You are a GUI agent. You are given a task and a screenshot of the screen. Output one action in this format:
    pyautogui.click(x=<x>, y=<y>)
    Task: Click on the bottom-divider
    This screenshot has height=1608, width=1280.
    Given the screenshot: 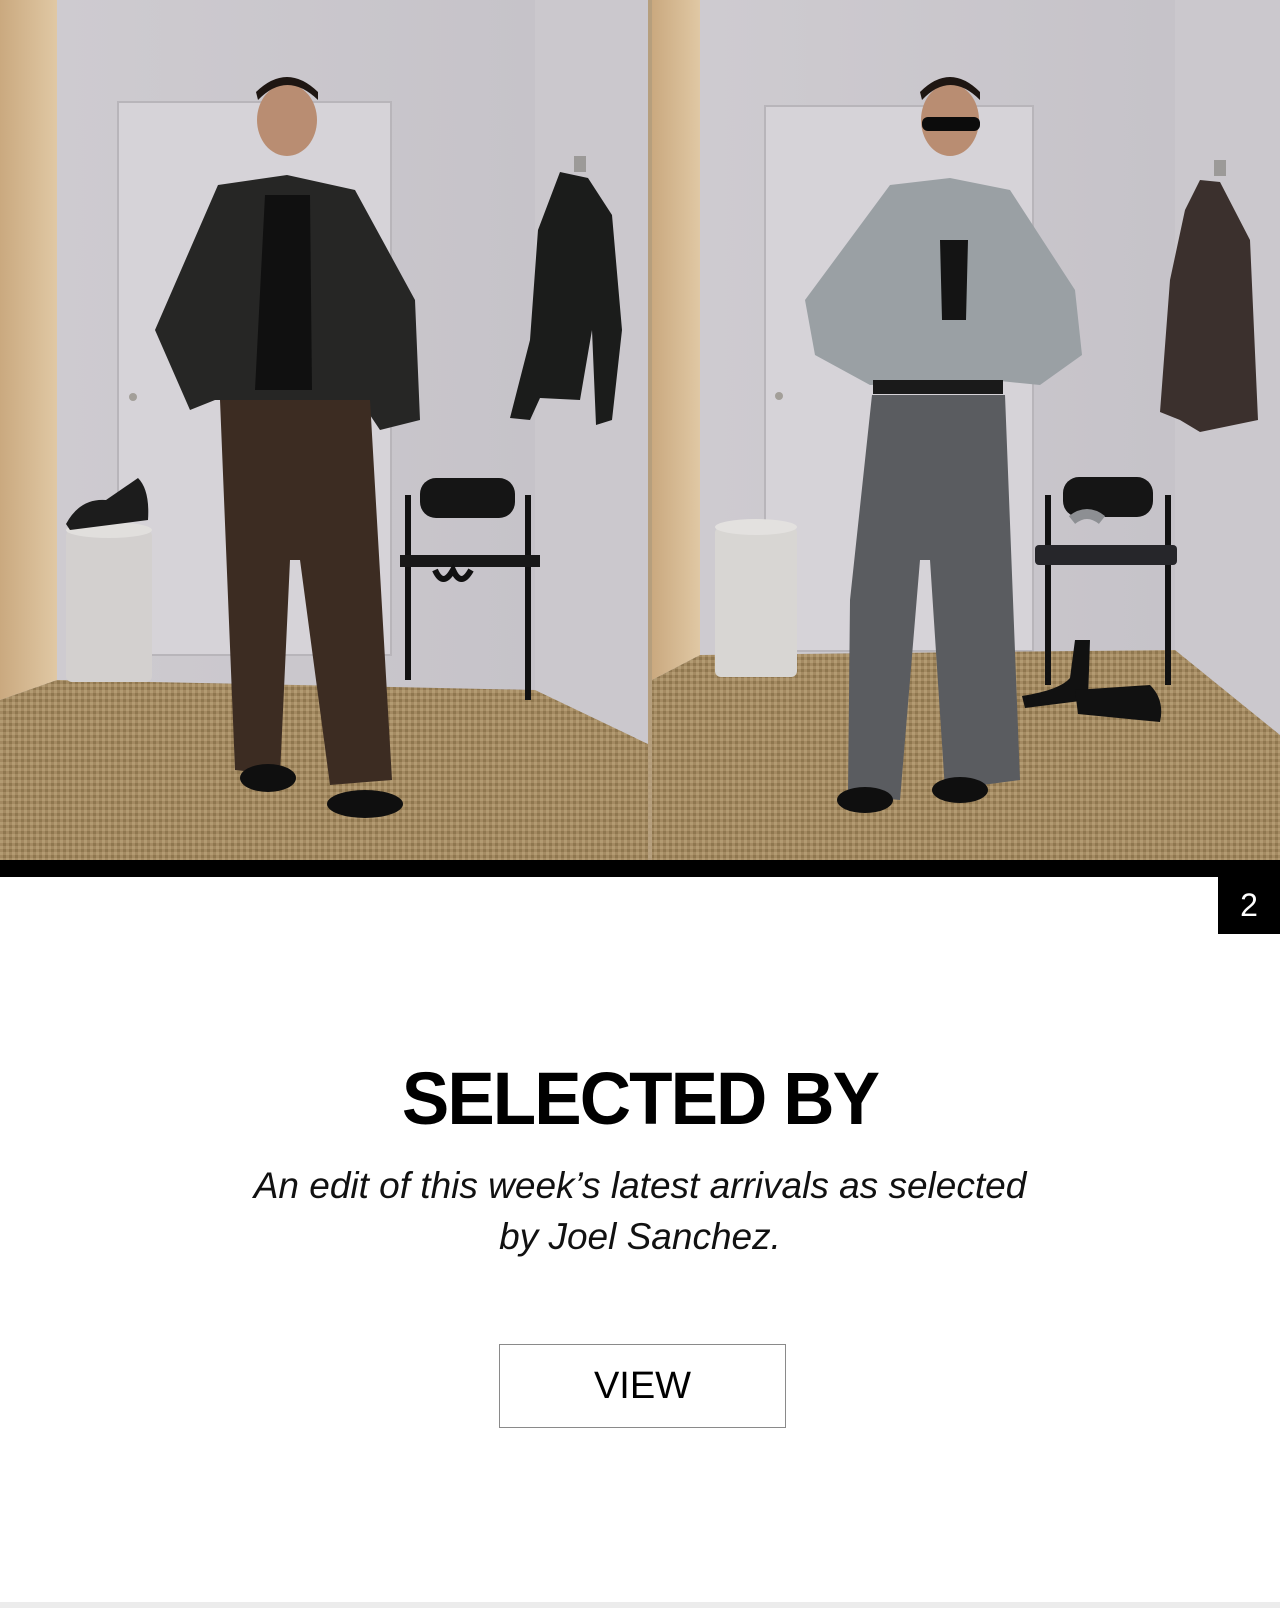 What is the action you would take?
    pyautogui.click(x=640, y=1605)
    